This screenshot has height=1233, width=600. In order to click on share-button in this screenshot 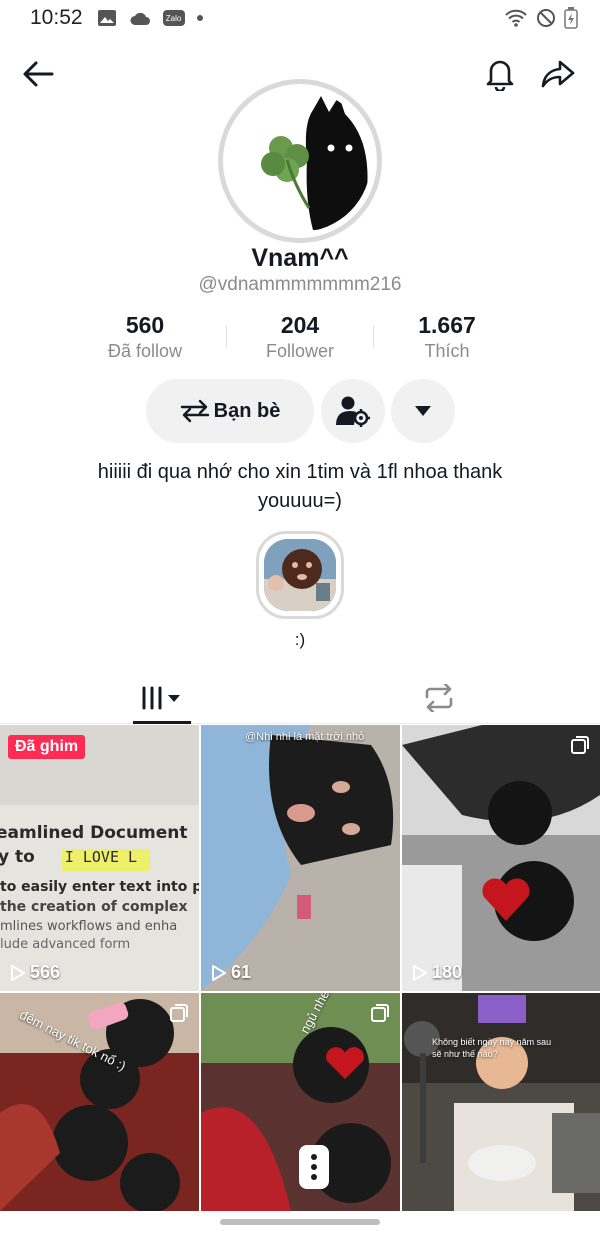, I will do `click(558, 74)`.